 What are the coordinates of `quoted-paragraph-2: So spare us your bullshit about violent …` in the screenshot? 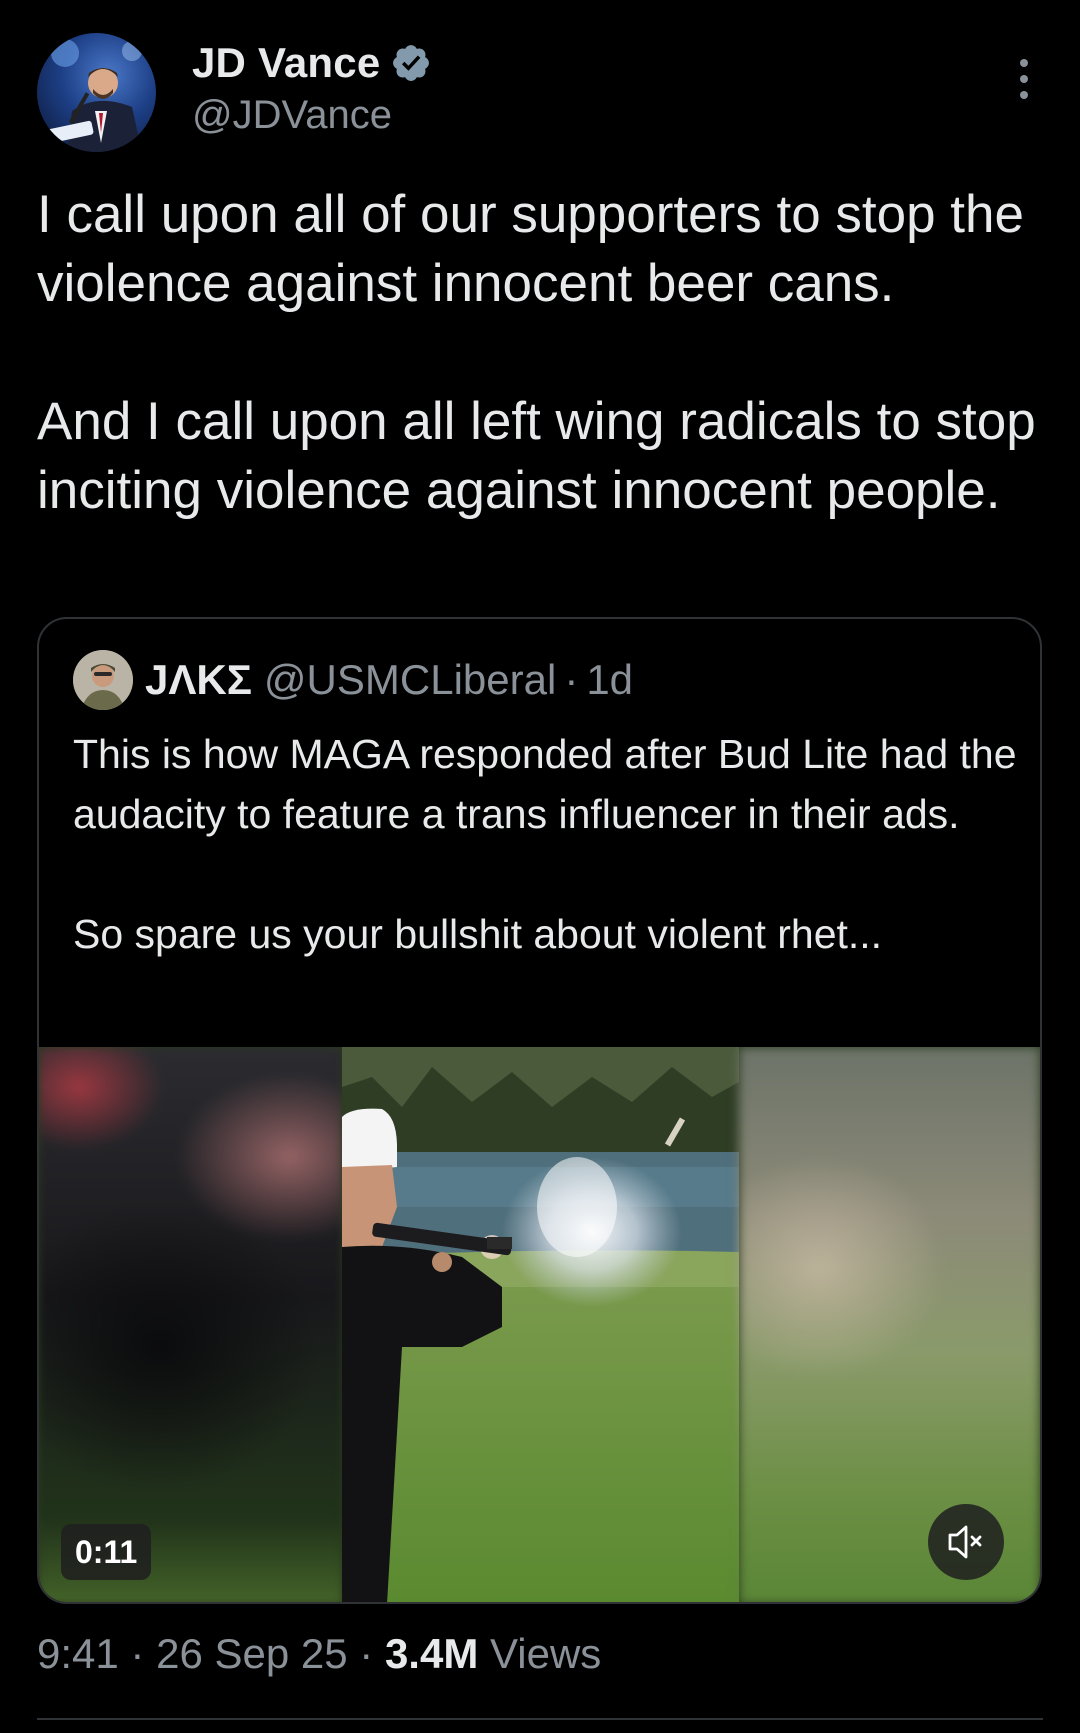 It's located at (478, 934).